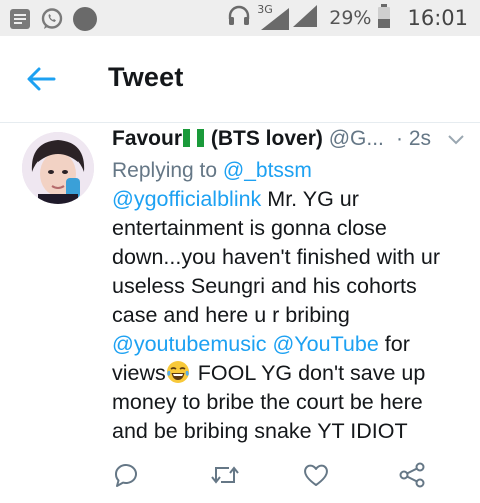 The height and width of the screenshot is (503, 480). I want to click on back-arrow-icon, so click(41, 79).